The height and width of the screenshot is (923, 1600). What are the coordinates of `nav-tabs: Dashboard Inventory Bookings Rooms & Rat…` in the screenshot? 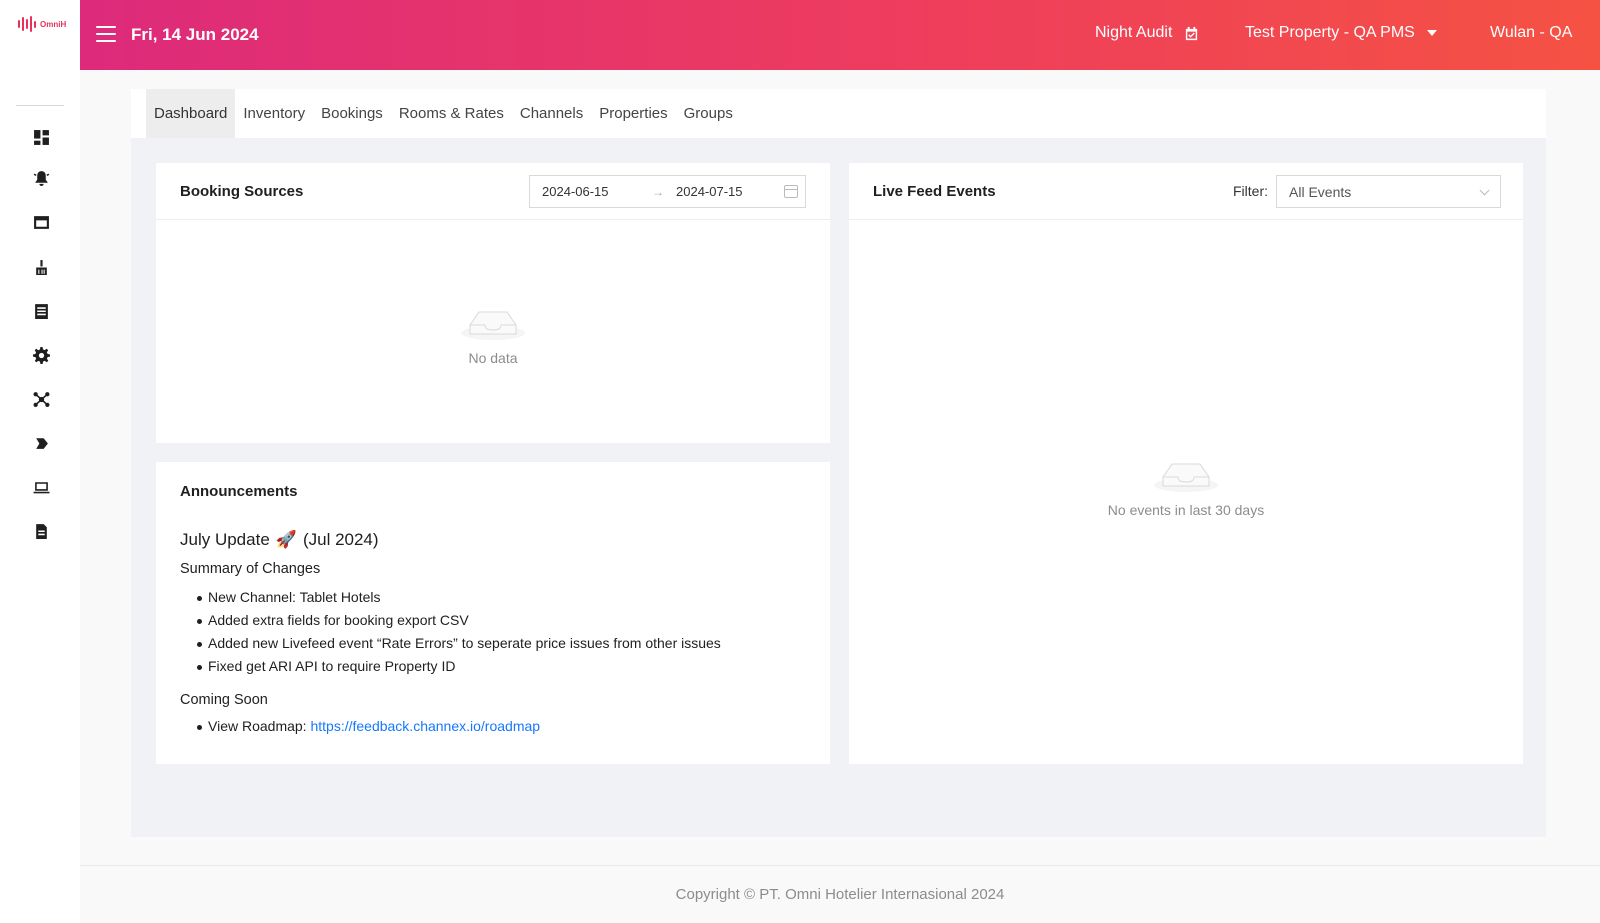 It's located at (838, 113).